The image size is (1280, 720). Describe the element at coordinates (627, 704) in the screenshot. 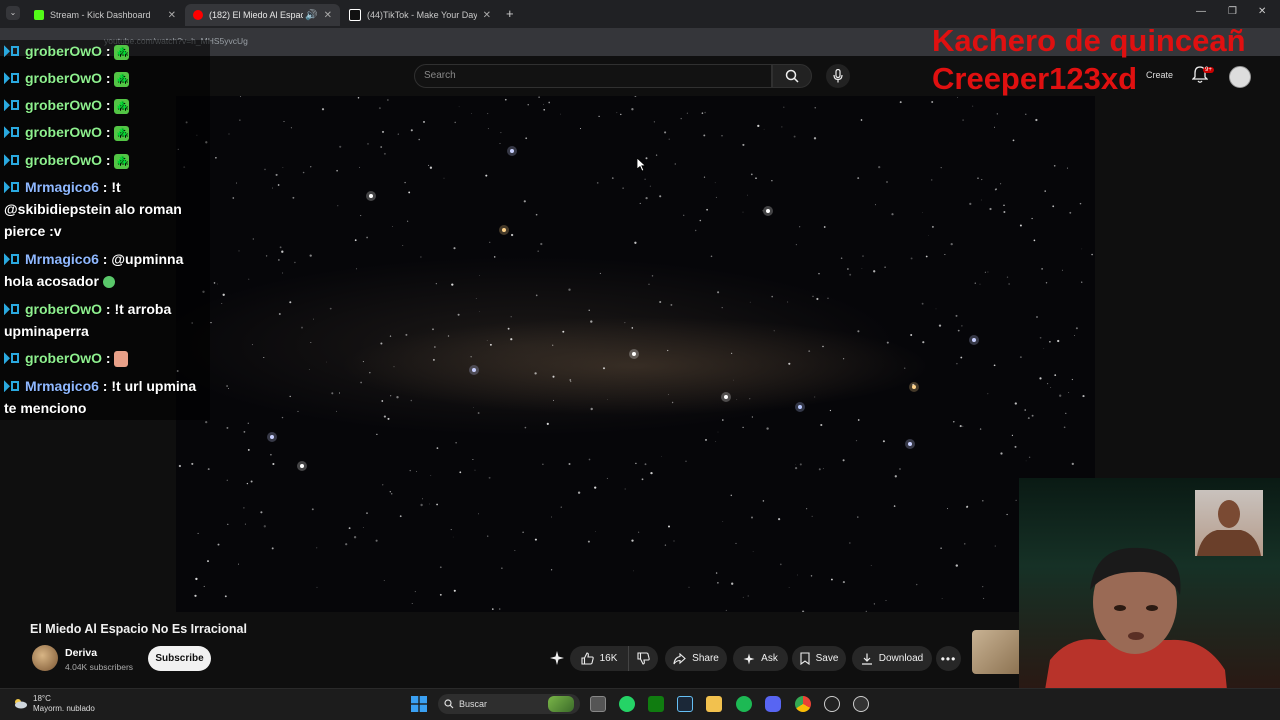

I see `whatsapp-icon` at that location.